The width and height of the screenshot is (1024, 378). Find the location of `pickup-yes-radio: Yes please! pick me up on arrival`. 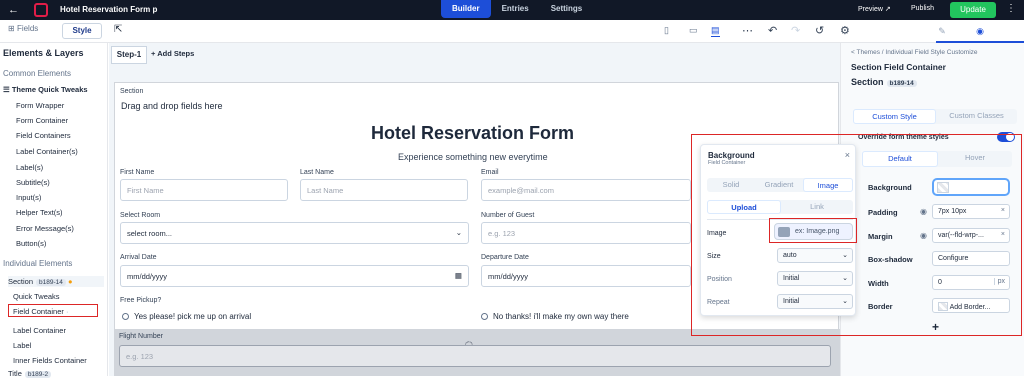

pickup-yes-radio: Yes please! pick me up on arrival is located at coordinates (186, 316).